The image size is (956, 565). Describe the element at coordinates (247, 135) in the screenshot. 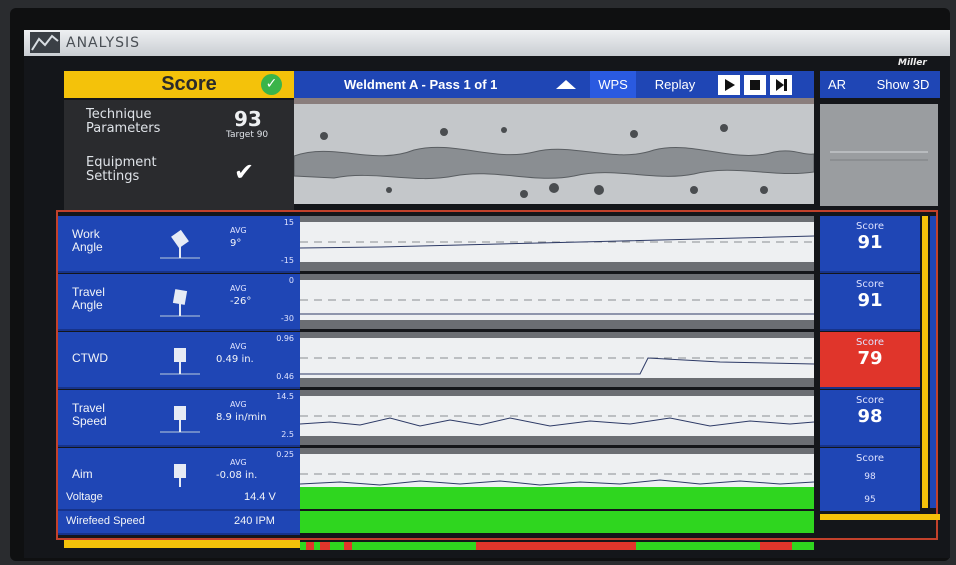

I see `technique-target: Target 90` at that location.